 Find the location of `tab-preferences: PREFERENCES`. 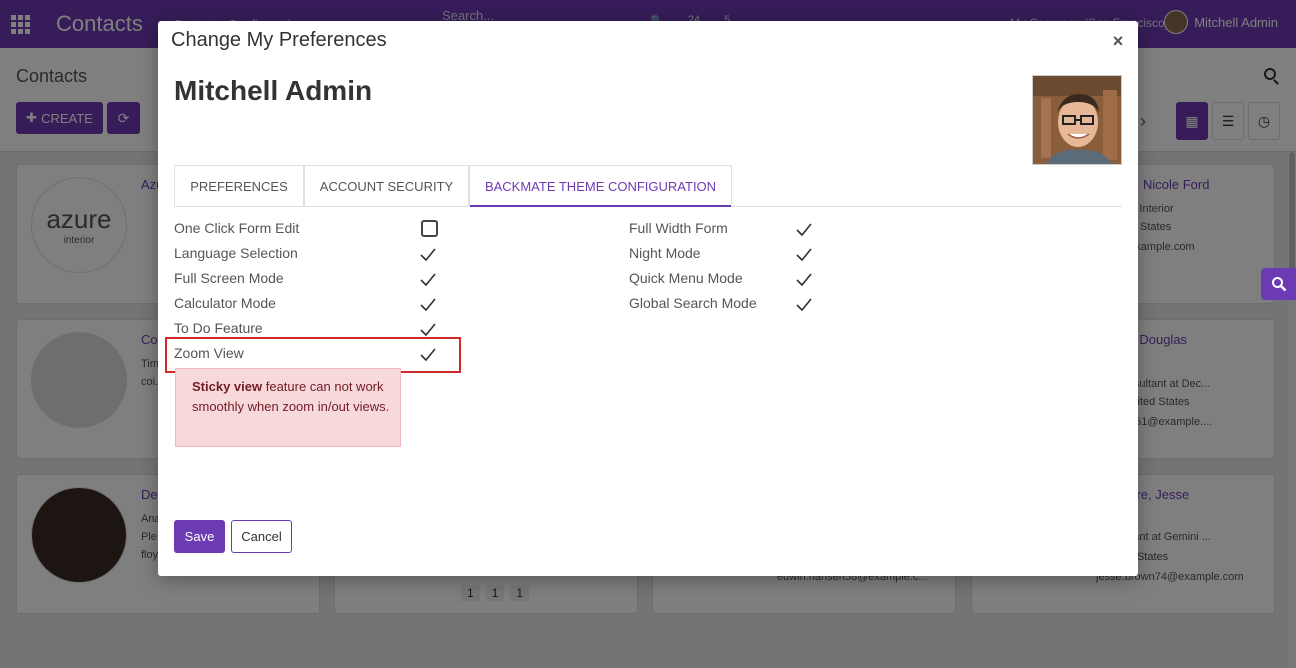

tab-preferences: PREFERENCES is located at coordinates (239, 185).